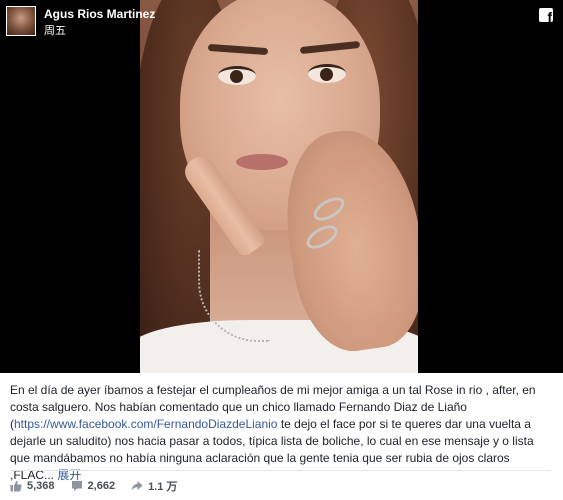 This screenshot has height=500, width=563. I want to click on facebook-icon: f, so click(546, 15).